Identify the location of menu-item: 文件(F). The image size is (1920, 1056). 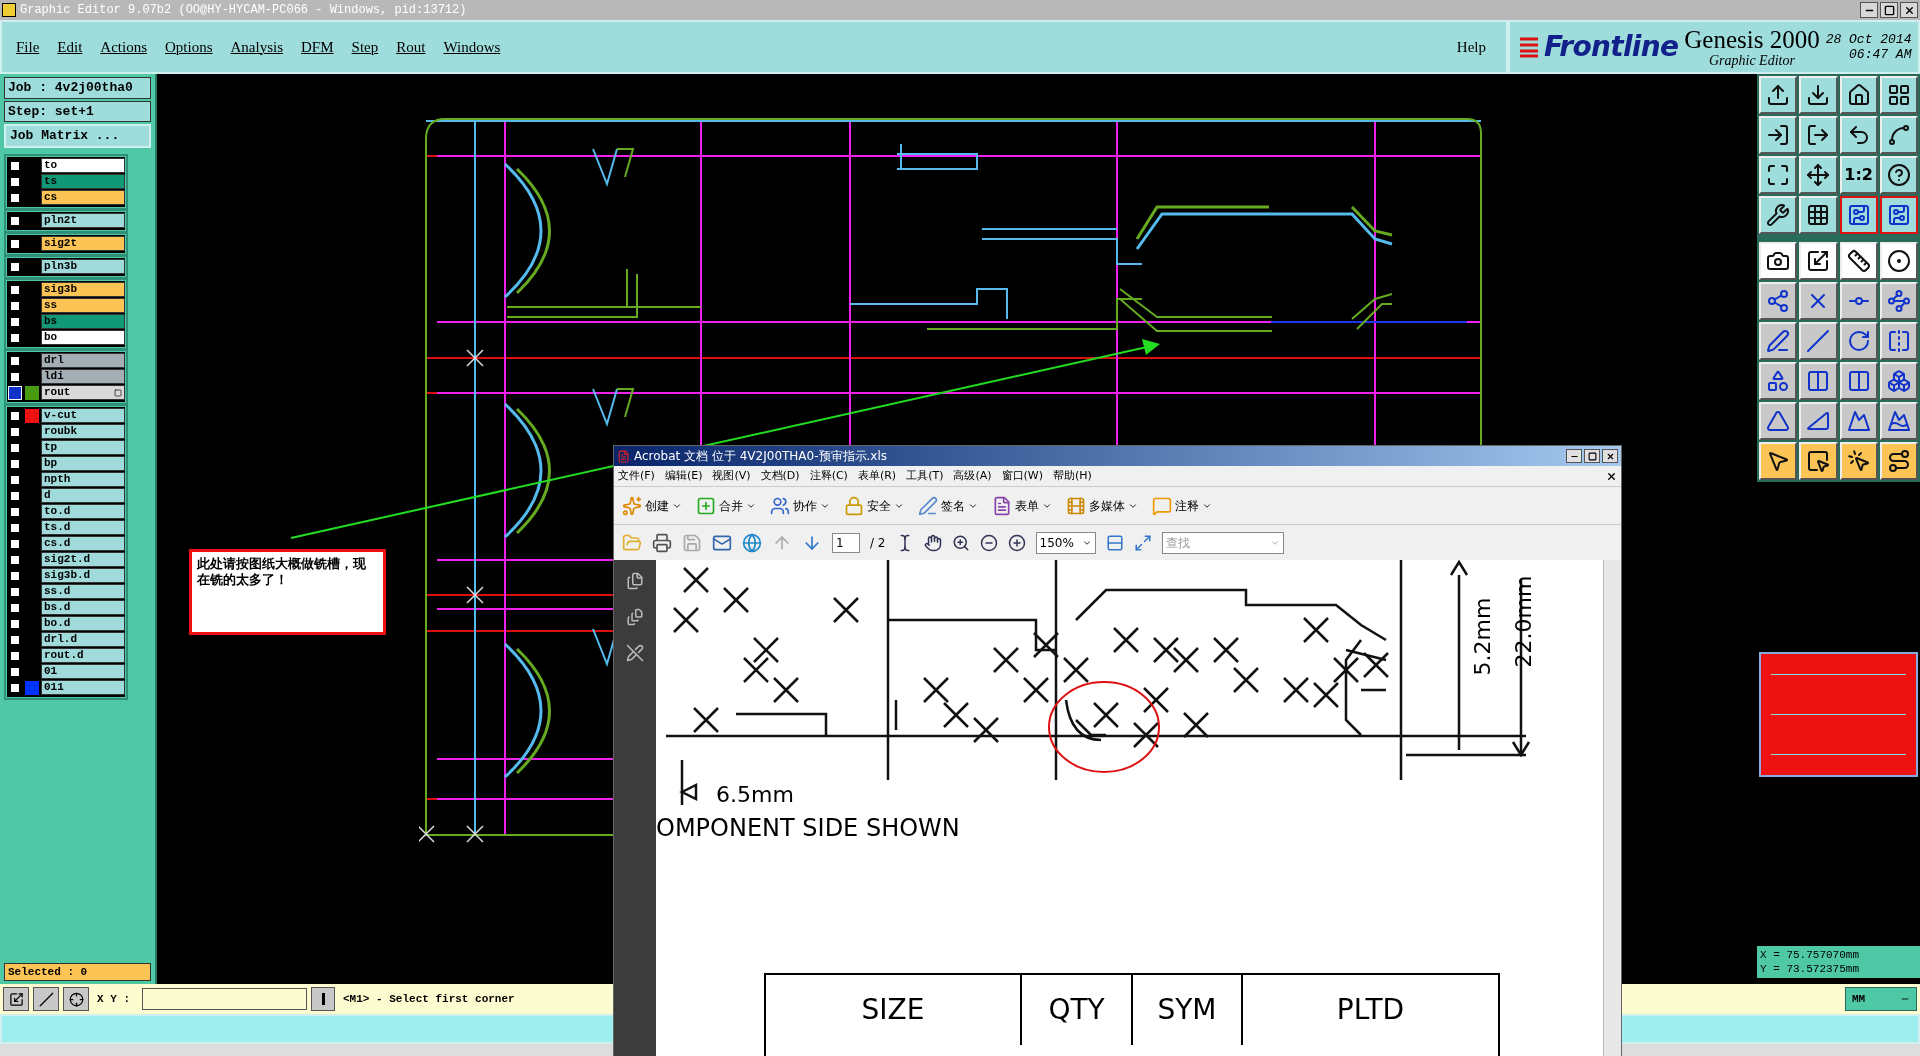
(636, 476).